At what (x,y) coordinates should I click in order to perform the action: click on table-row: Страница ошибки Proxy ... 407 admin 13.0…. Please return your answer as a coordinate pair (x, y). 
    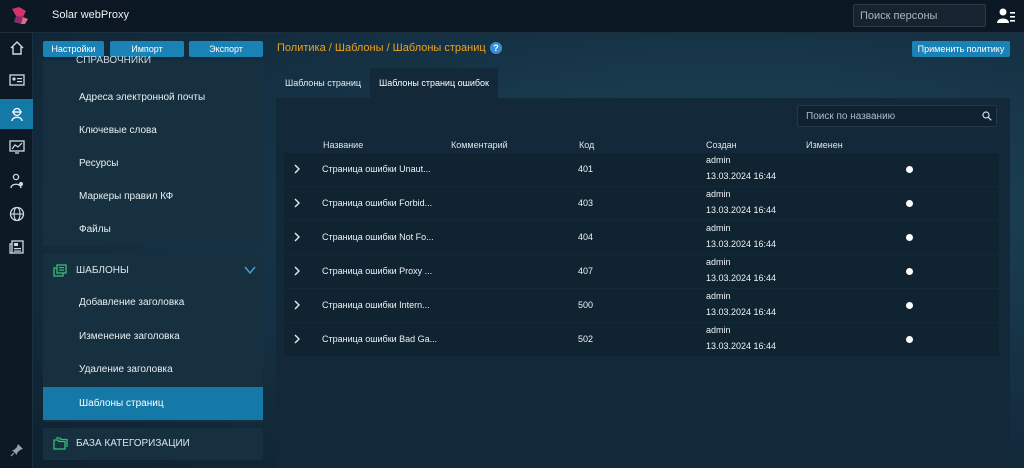
    Looking at the image, I should click on (641, 271).